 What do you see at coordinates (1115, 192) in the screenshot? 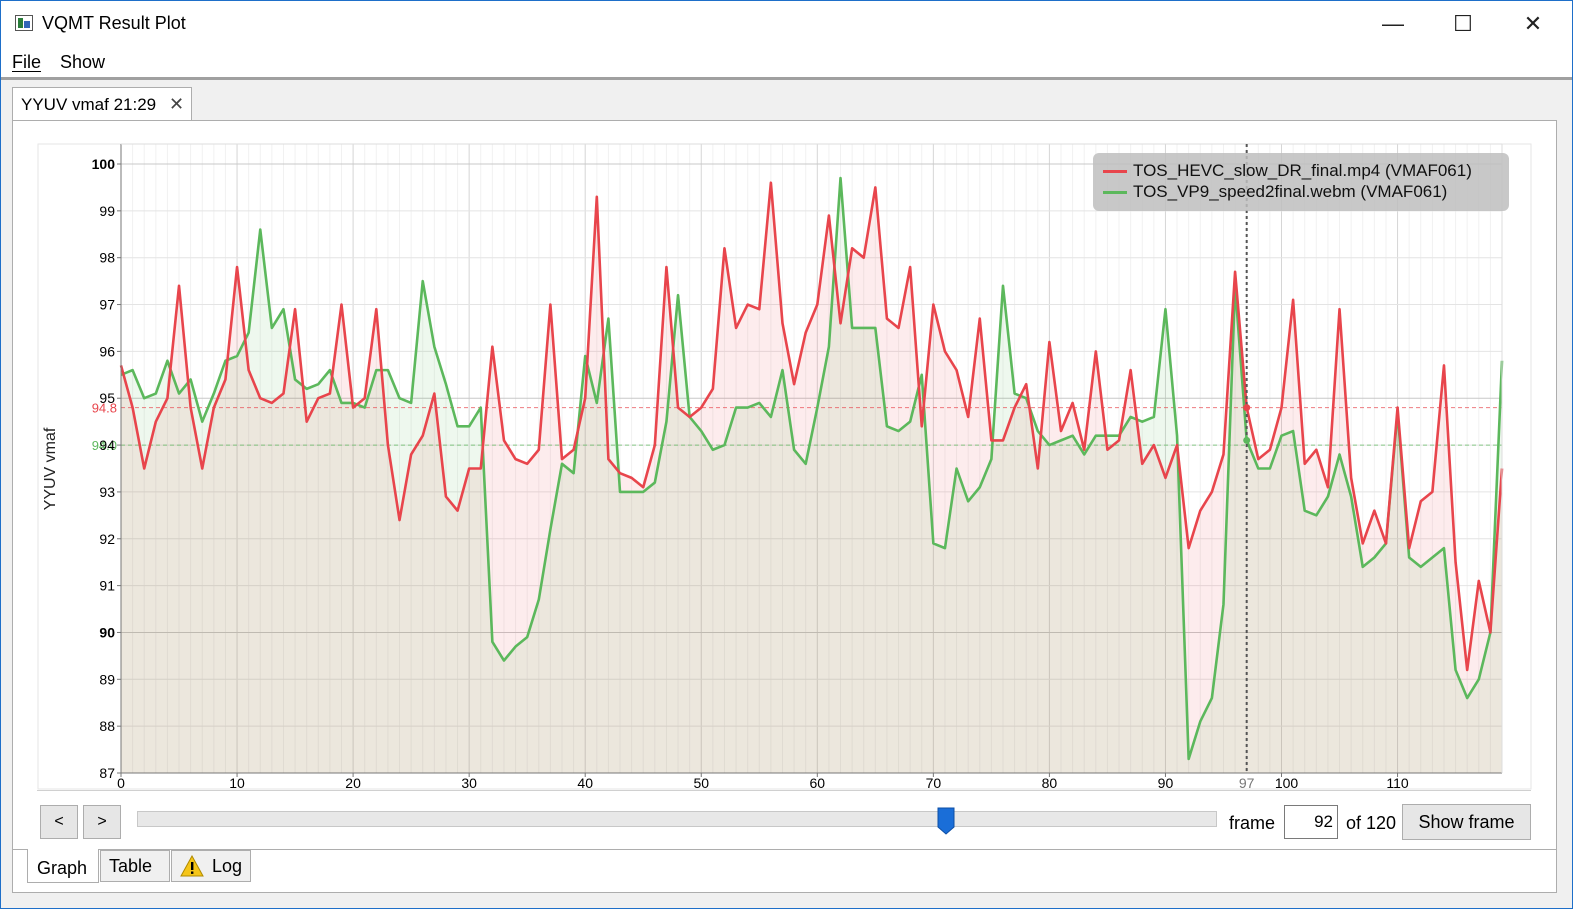
I see `legend-swatch-green` at bounding box center [1115, 192].